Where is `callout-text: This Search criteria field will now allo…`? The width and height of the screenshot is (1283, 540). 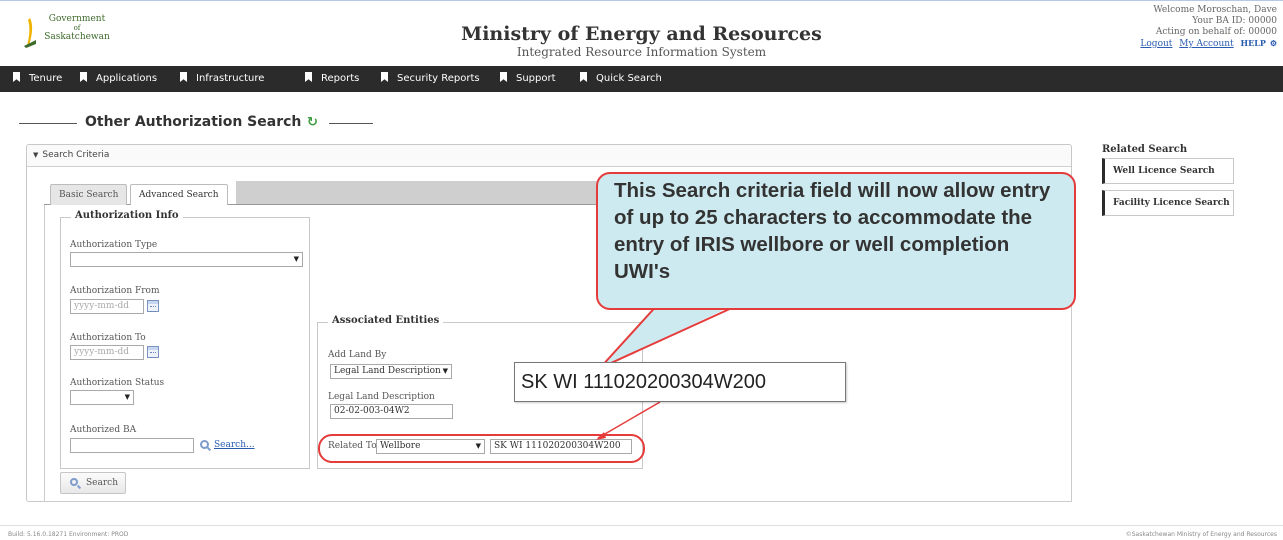
callout-text: This Search criteria field will now allo… is located at coordinates (832, 231).